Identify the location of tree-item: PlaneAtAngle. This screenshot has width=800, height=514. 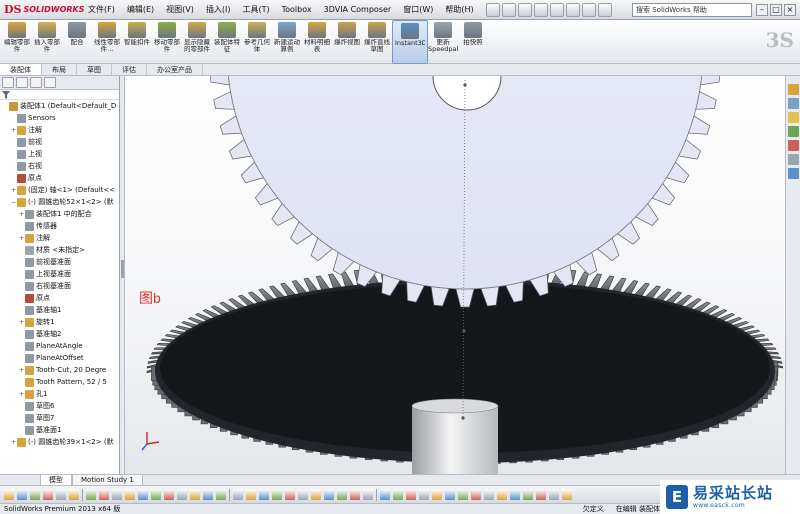
(59, 346).